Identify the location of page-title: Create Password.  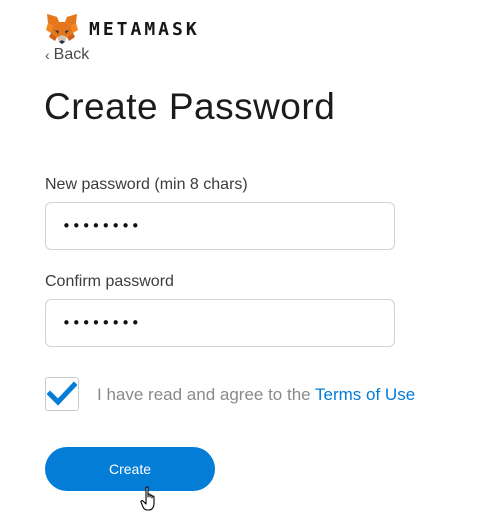
(190, 106).